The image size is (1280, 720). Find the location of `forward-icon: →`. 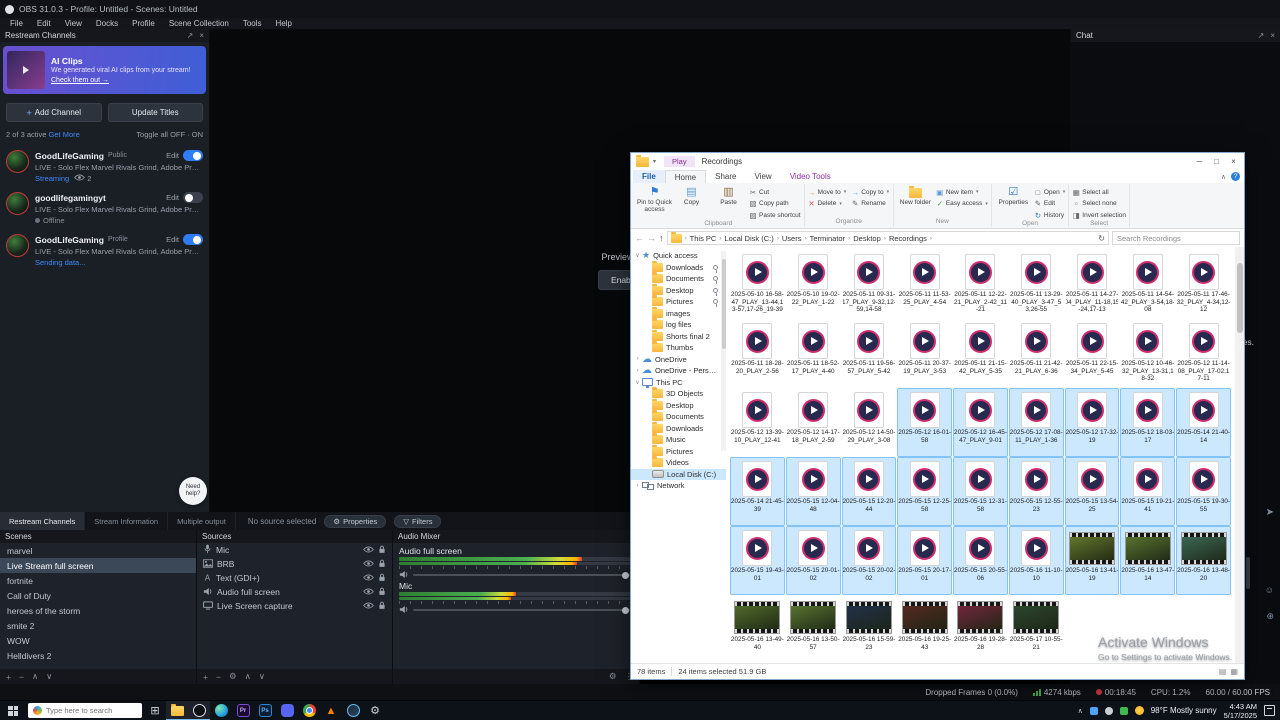

forward-icon: → is located at coordinates (651, 238).